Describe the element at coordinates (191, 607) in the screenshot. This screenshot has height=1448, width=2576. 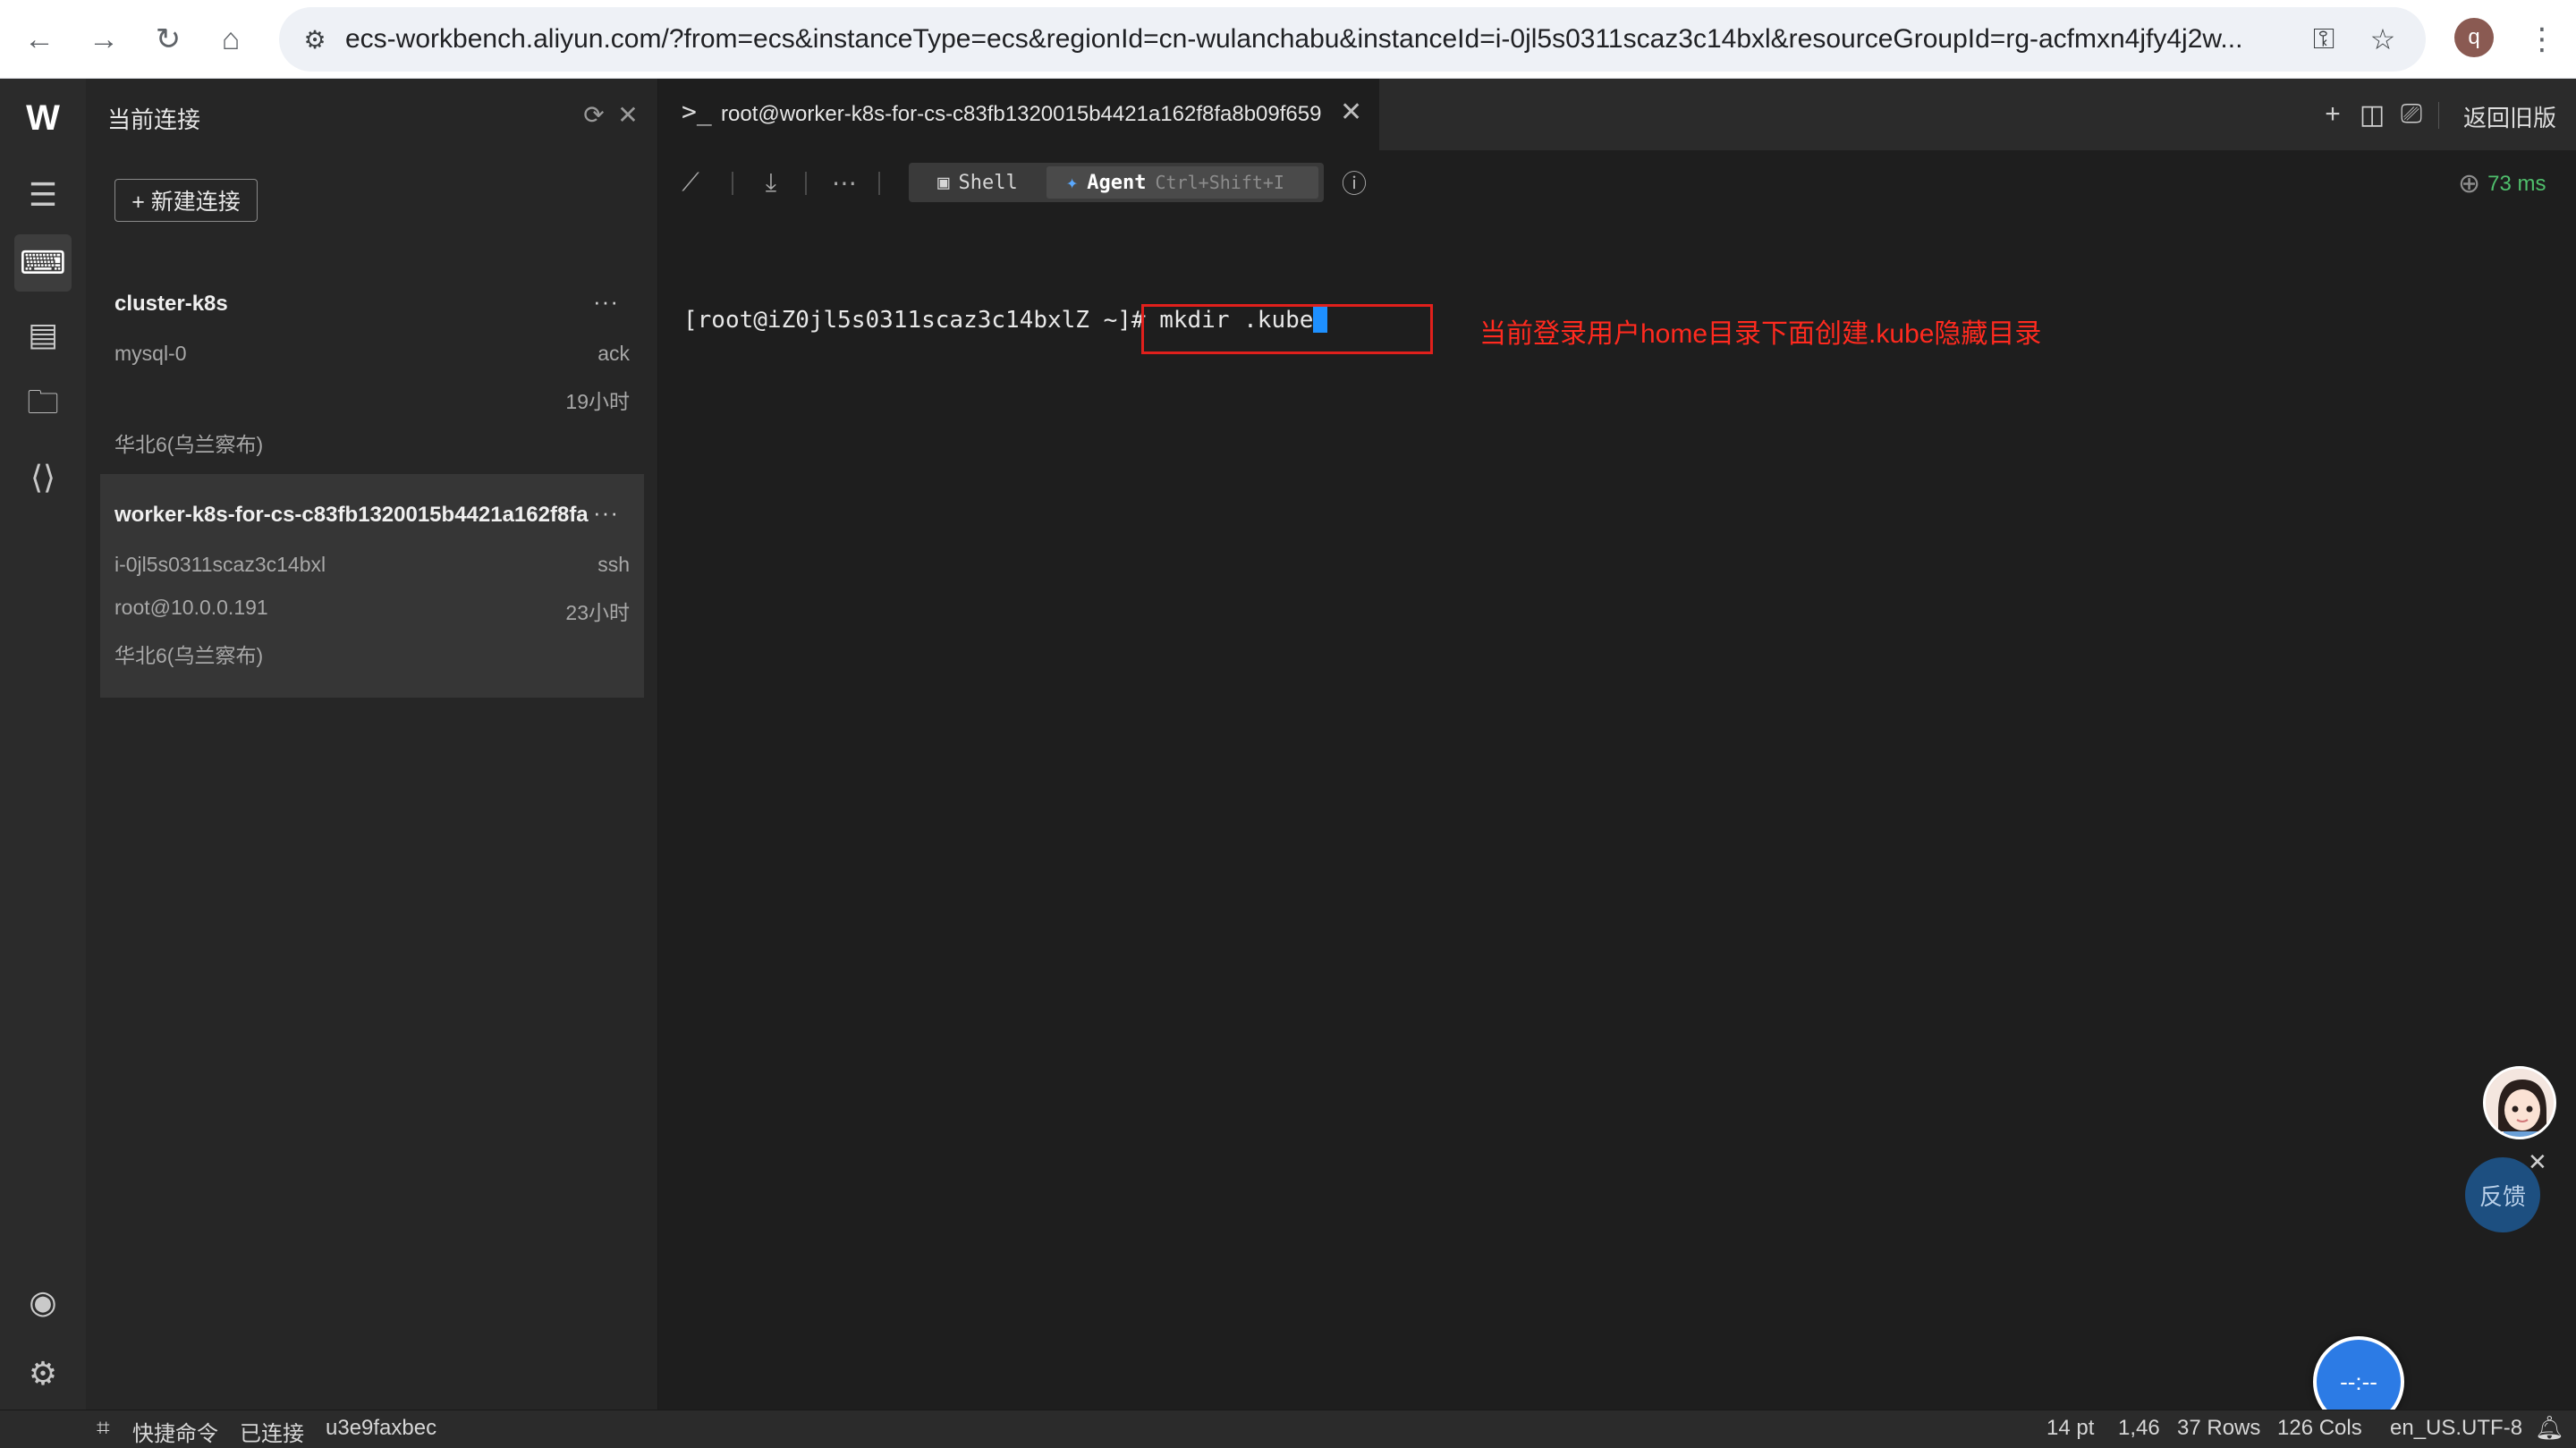
I see `connection-user-ip: root@10.0.0.191` at that location.